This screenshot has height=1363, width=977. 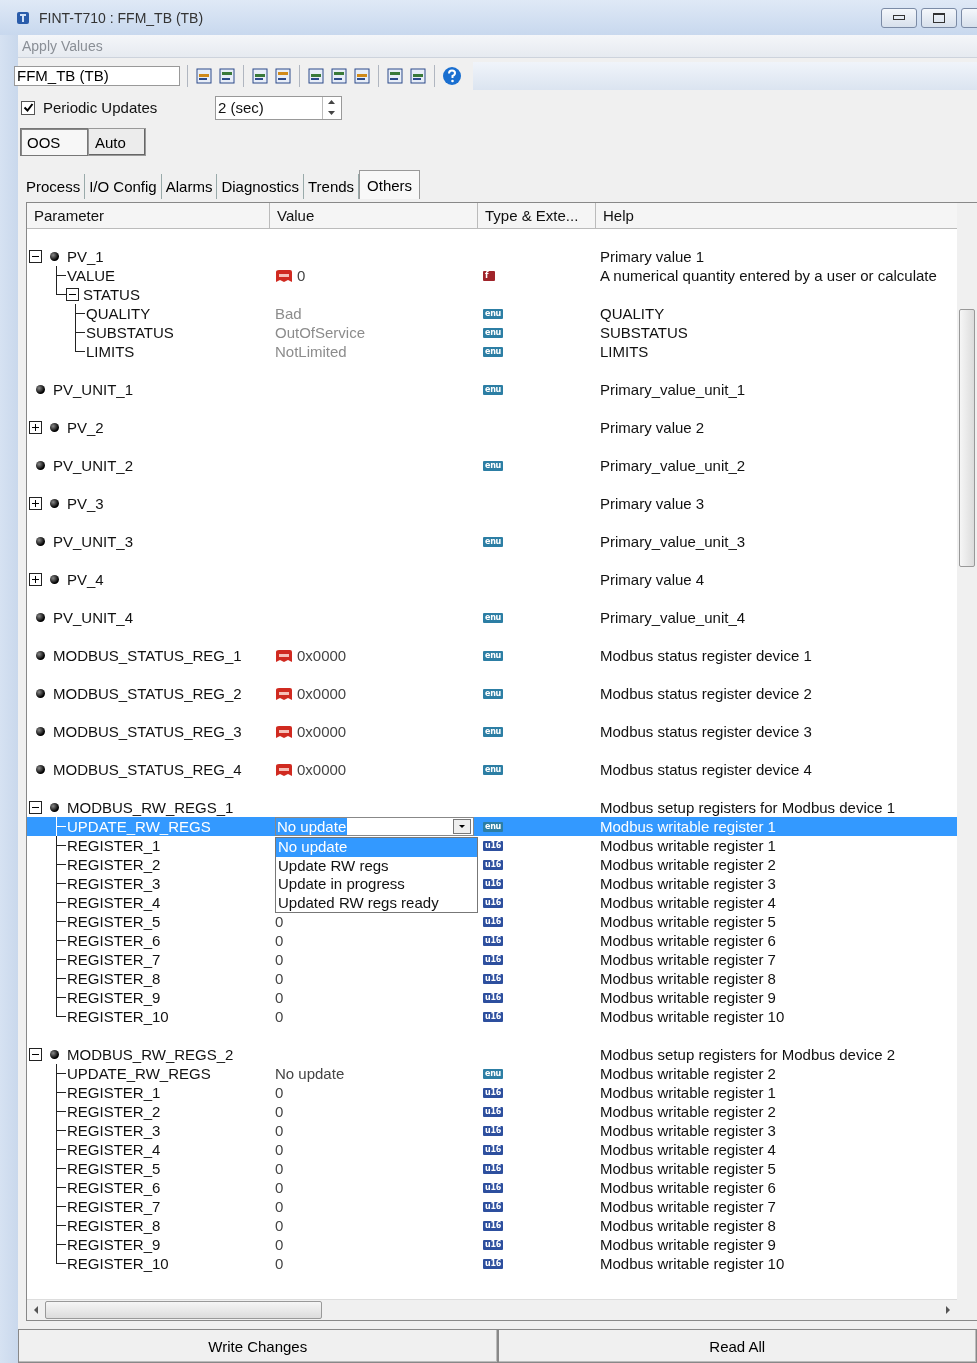 I want to click on help-text: Modbus writable register 8, so click(x=688, y=1226).